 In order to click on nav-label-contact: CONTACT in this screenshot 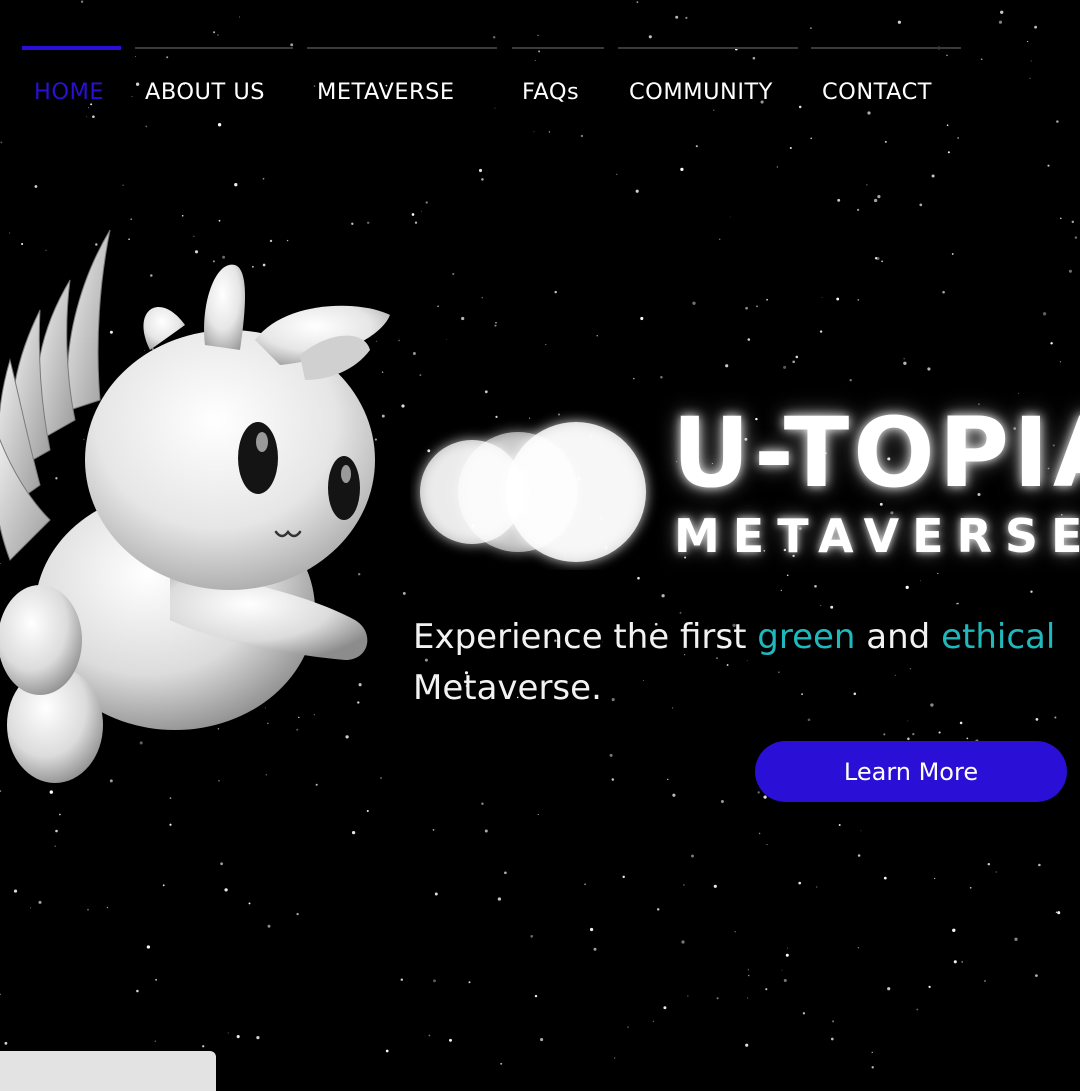, I will do `click(877, 92)`.